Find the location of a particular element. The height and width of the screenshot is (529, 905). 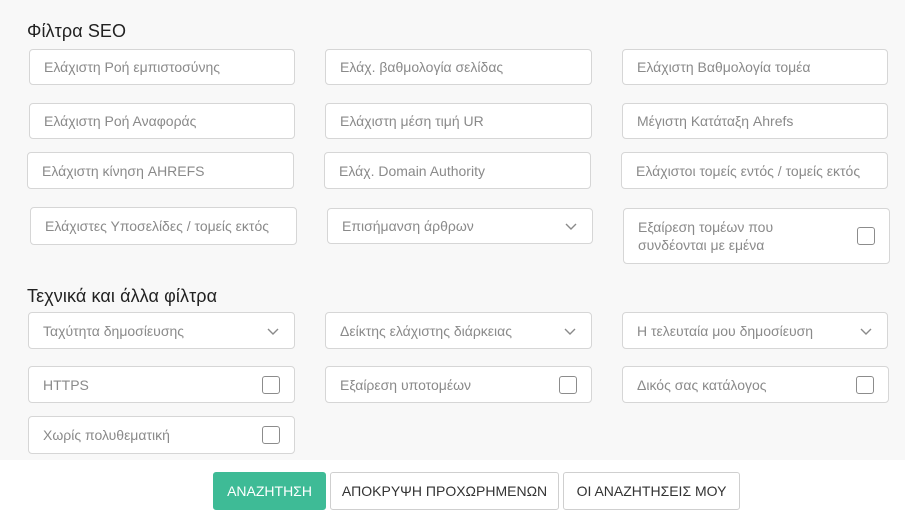

article-marking-value: Επισήμανση άρθρων is located at coordinates (408, 226).